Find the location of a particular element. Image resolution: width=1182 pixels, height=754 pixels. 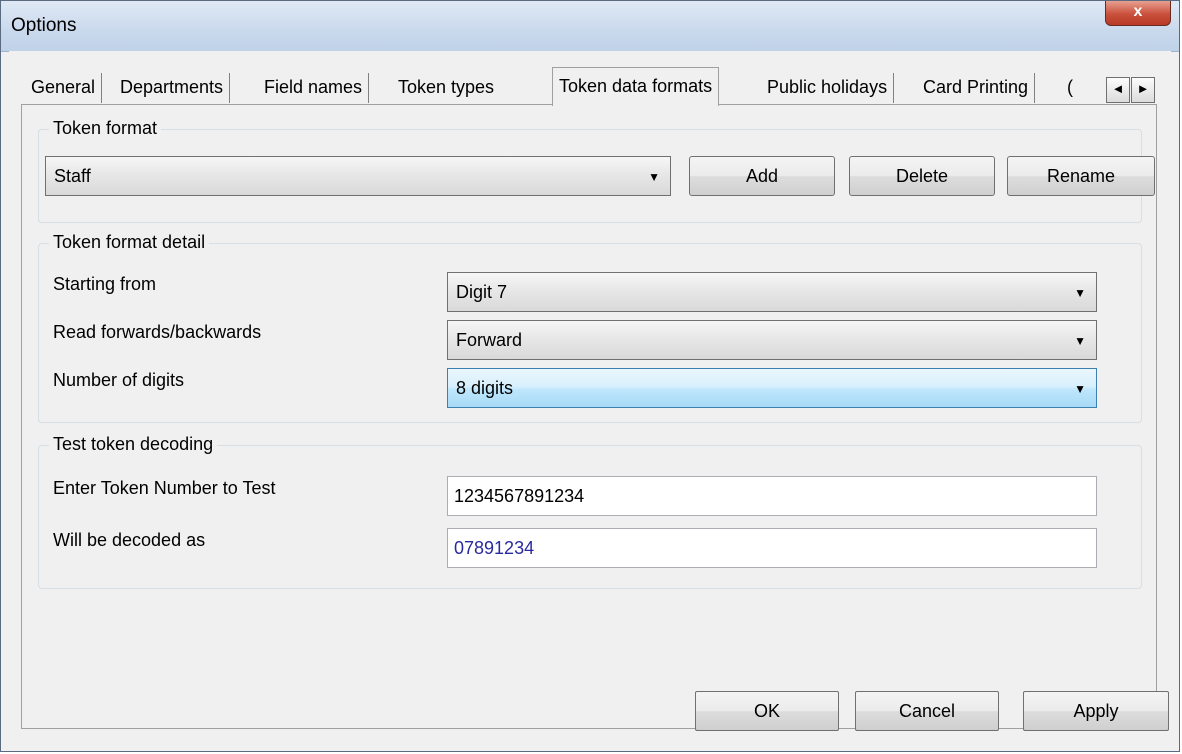

read-direction-select: Forward ▼ is located at coordinates (772, 340).